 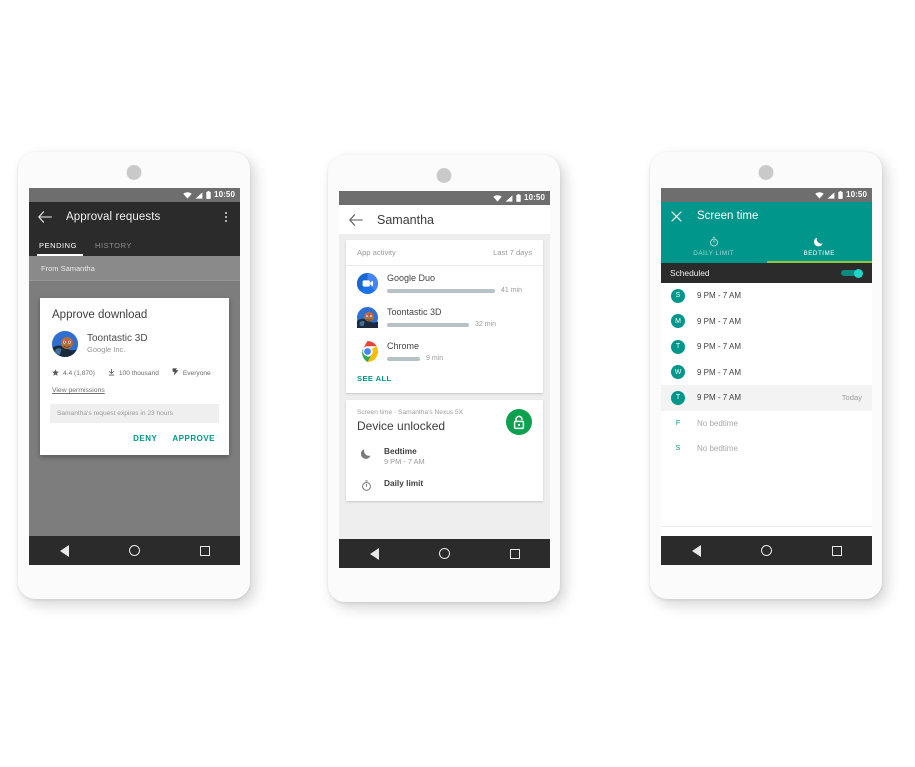 What do you see at coordinates (444, 219) in the screenshot?
I see `phone2-app-bar: Samantha` at bounding box center [444, 219].